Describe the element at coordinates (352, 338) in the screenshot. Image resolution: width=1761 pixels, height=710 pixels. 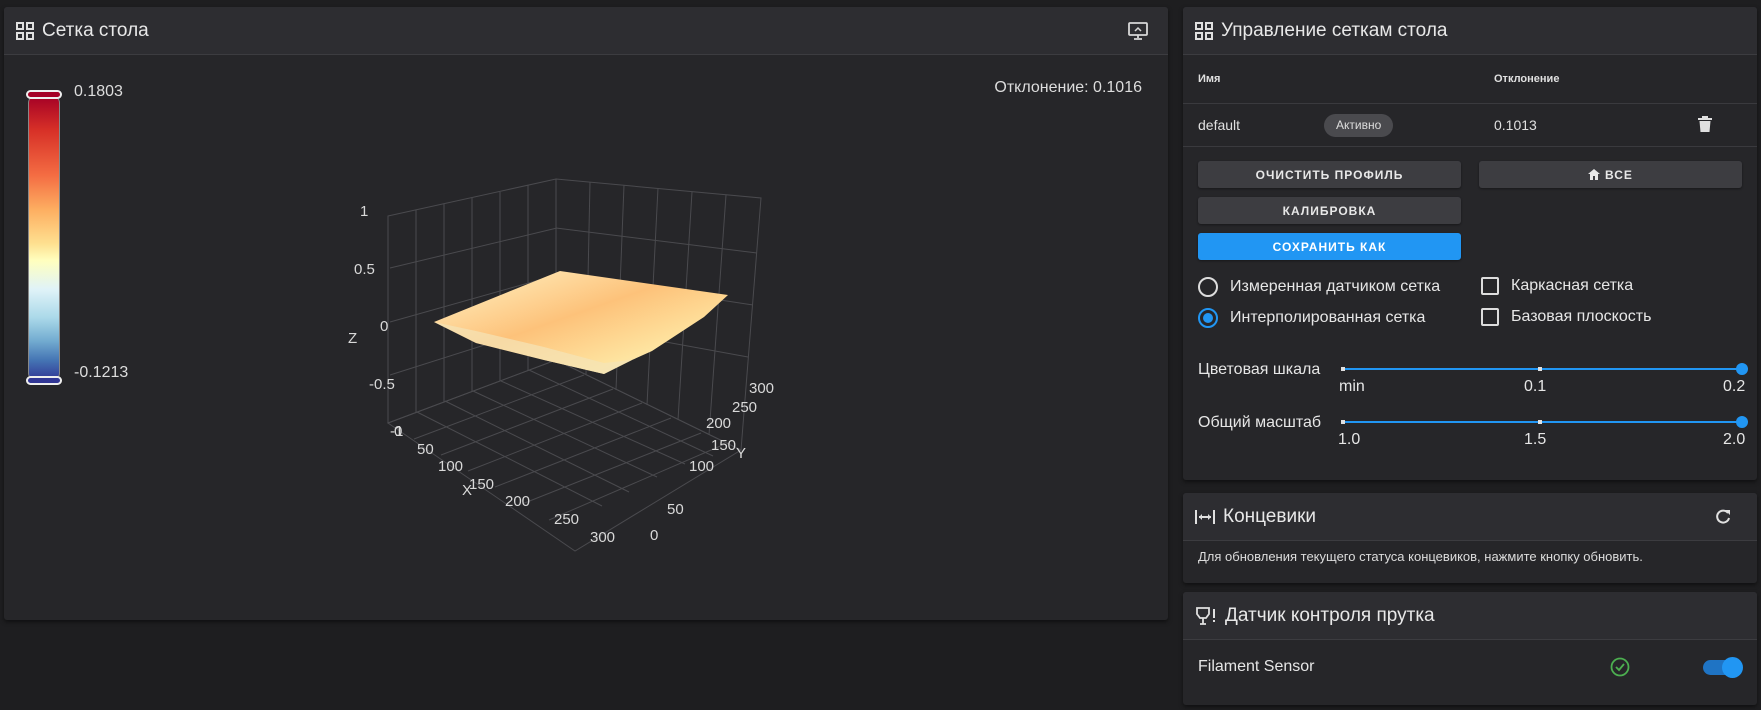
I see `z-axis-label: Z` at that location.